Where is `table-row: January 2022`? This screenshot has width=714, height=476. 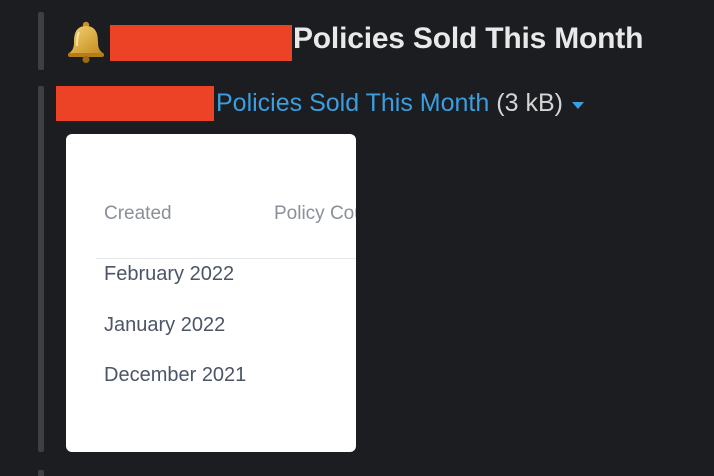 table-row: January 2022 is located at coordinates (165, 325).